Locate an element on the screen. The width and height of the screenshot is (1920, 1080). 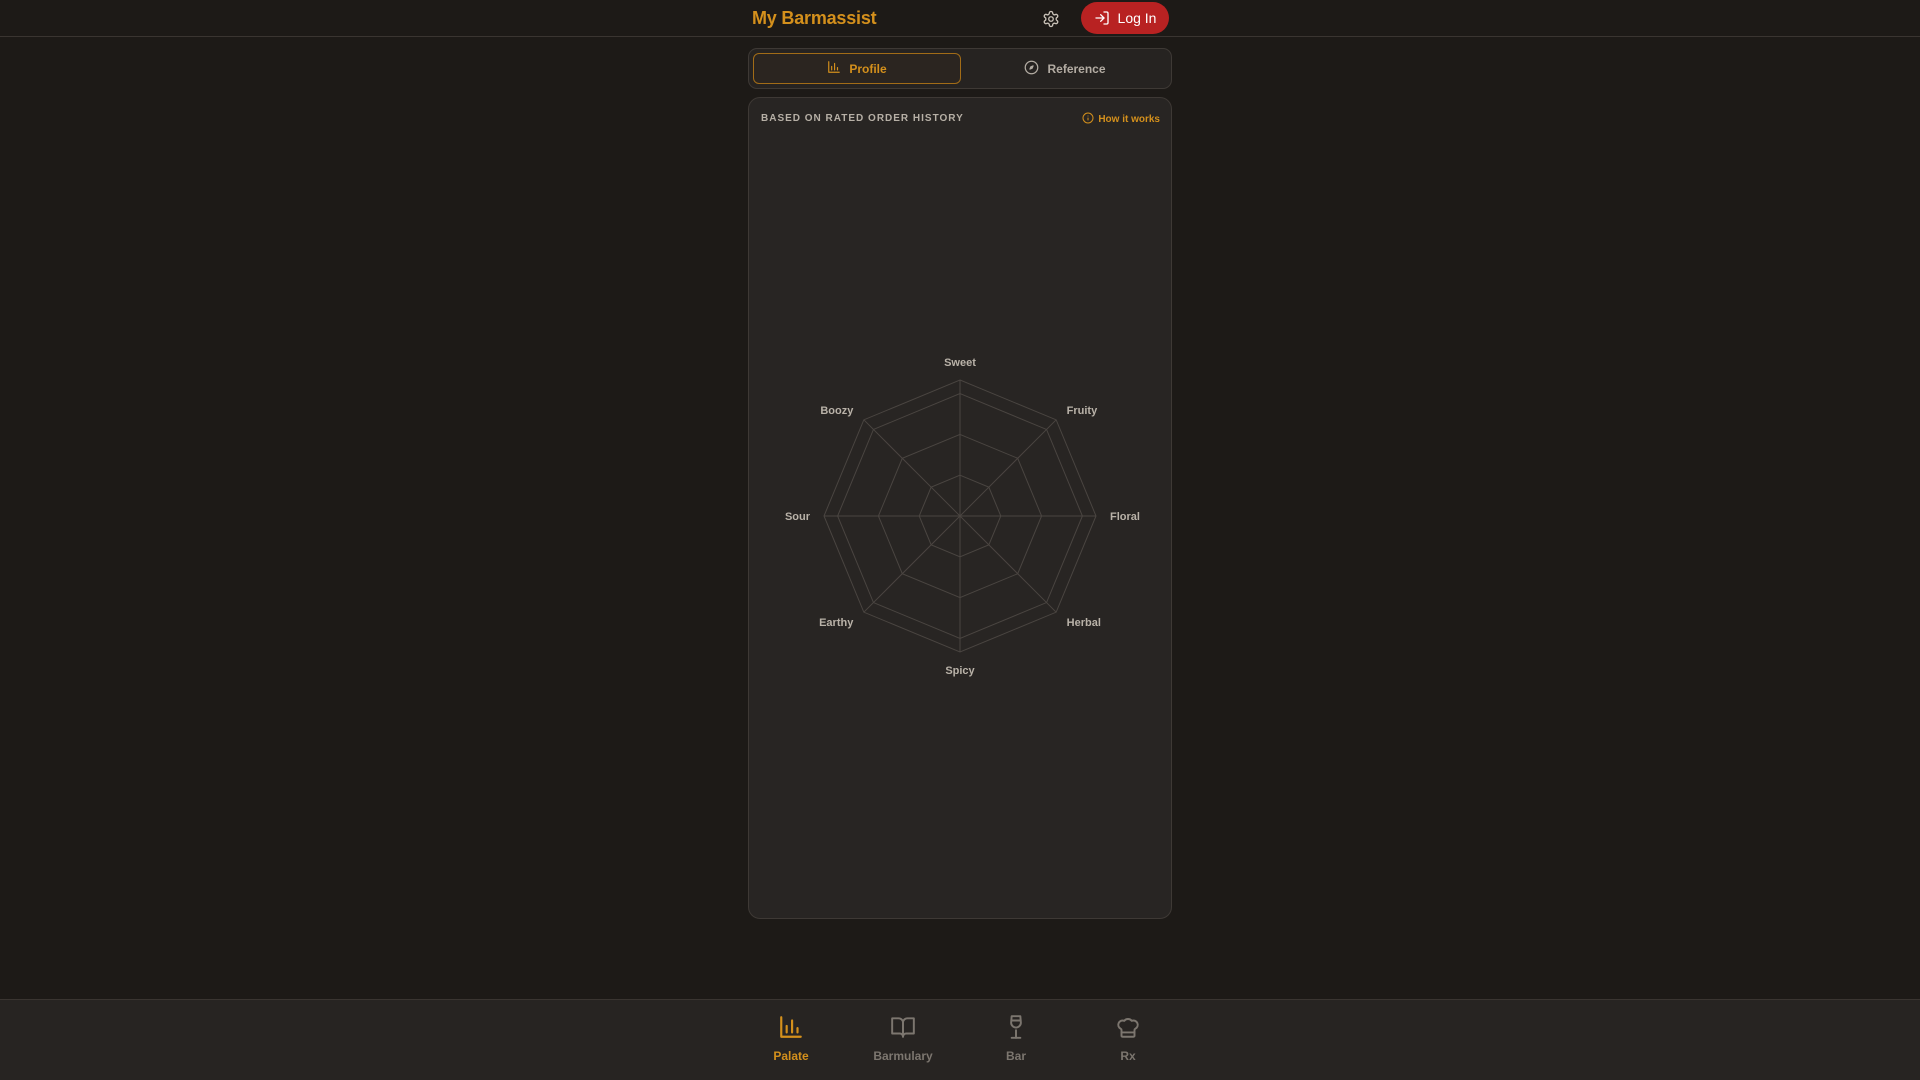
bottom-nav: Palate Barmulary Bar Rx is located at coordinates (960, 1039).